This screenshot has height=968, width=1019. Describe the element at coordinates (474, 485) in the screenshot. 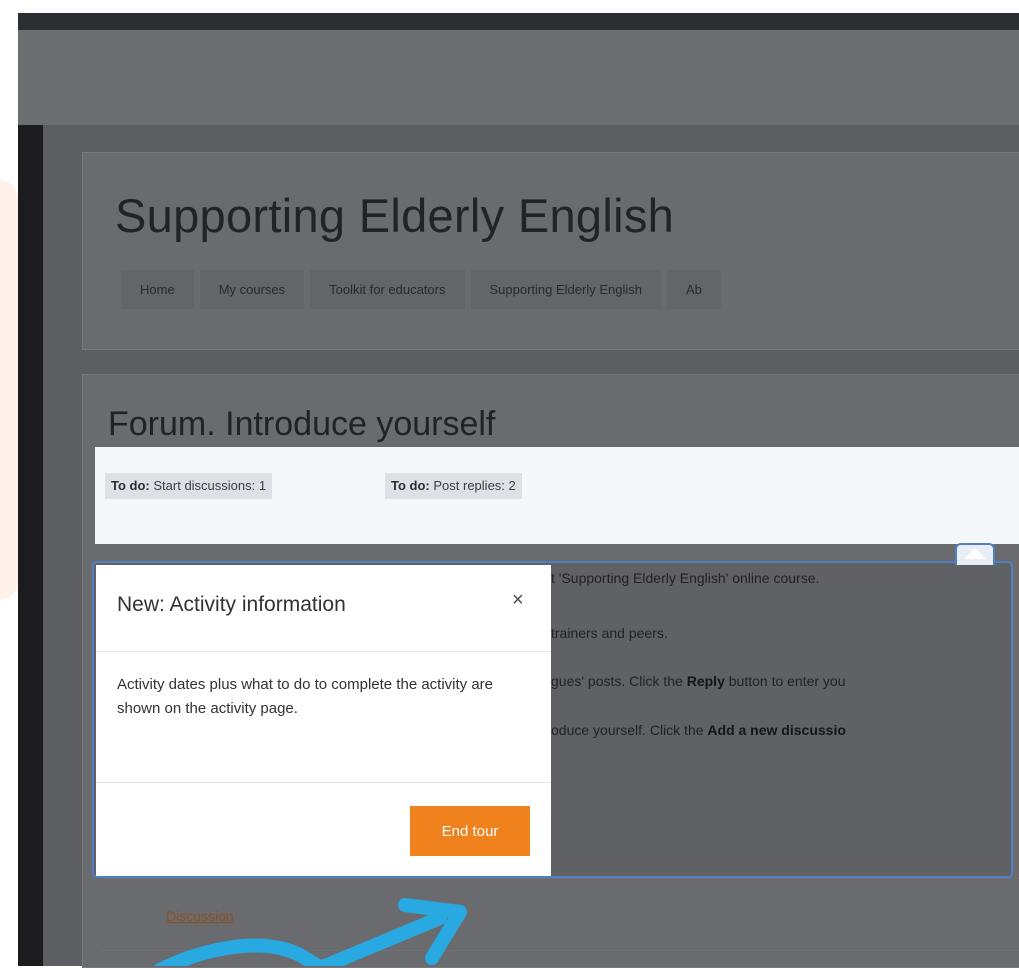

I see `todo-text: Post replies: 2` at that location.